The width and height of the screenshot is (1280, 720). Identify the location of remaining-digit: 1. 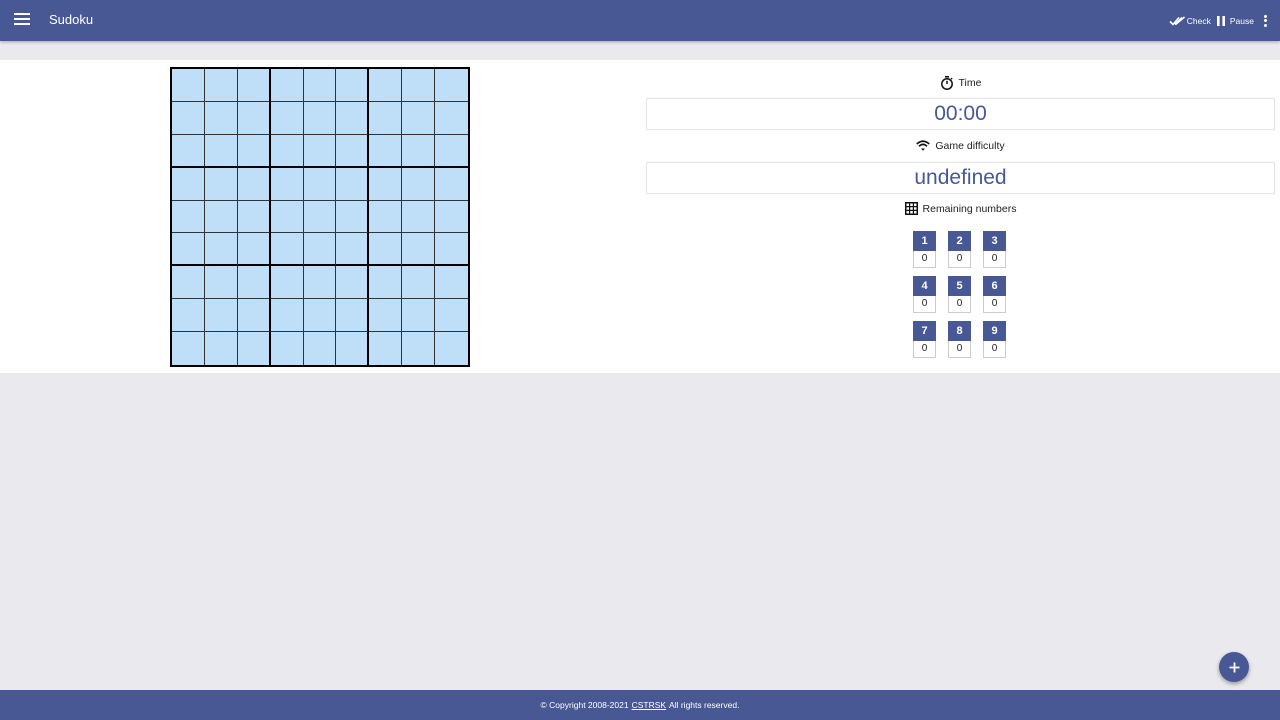
(924, 241).